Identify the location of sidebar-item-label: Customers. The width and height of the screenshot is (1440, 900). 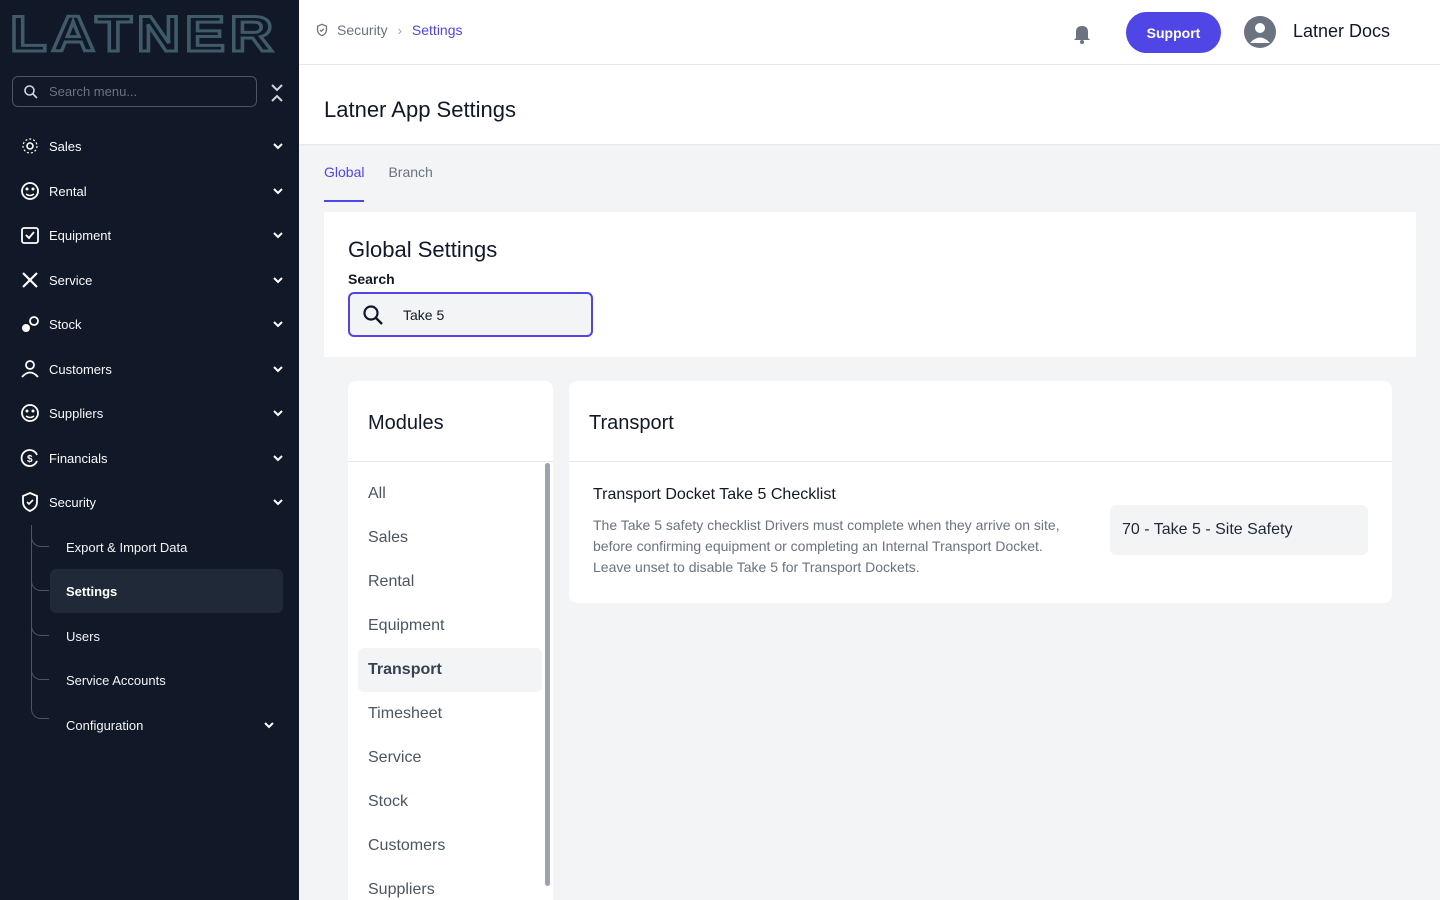
(80, 369).